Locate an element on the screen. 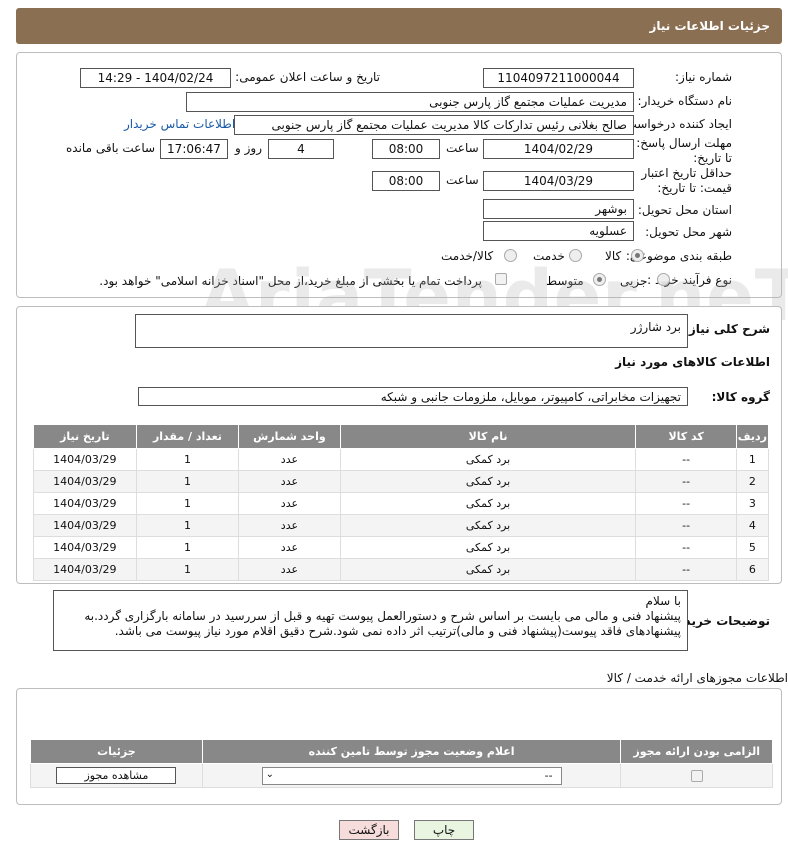 The image size is (788, 855). validity-date-field: 1404/03/29 is located at coordinates (558, 181).